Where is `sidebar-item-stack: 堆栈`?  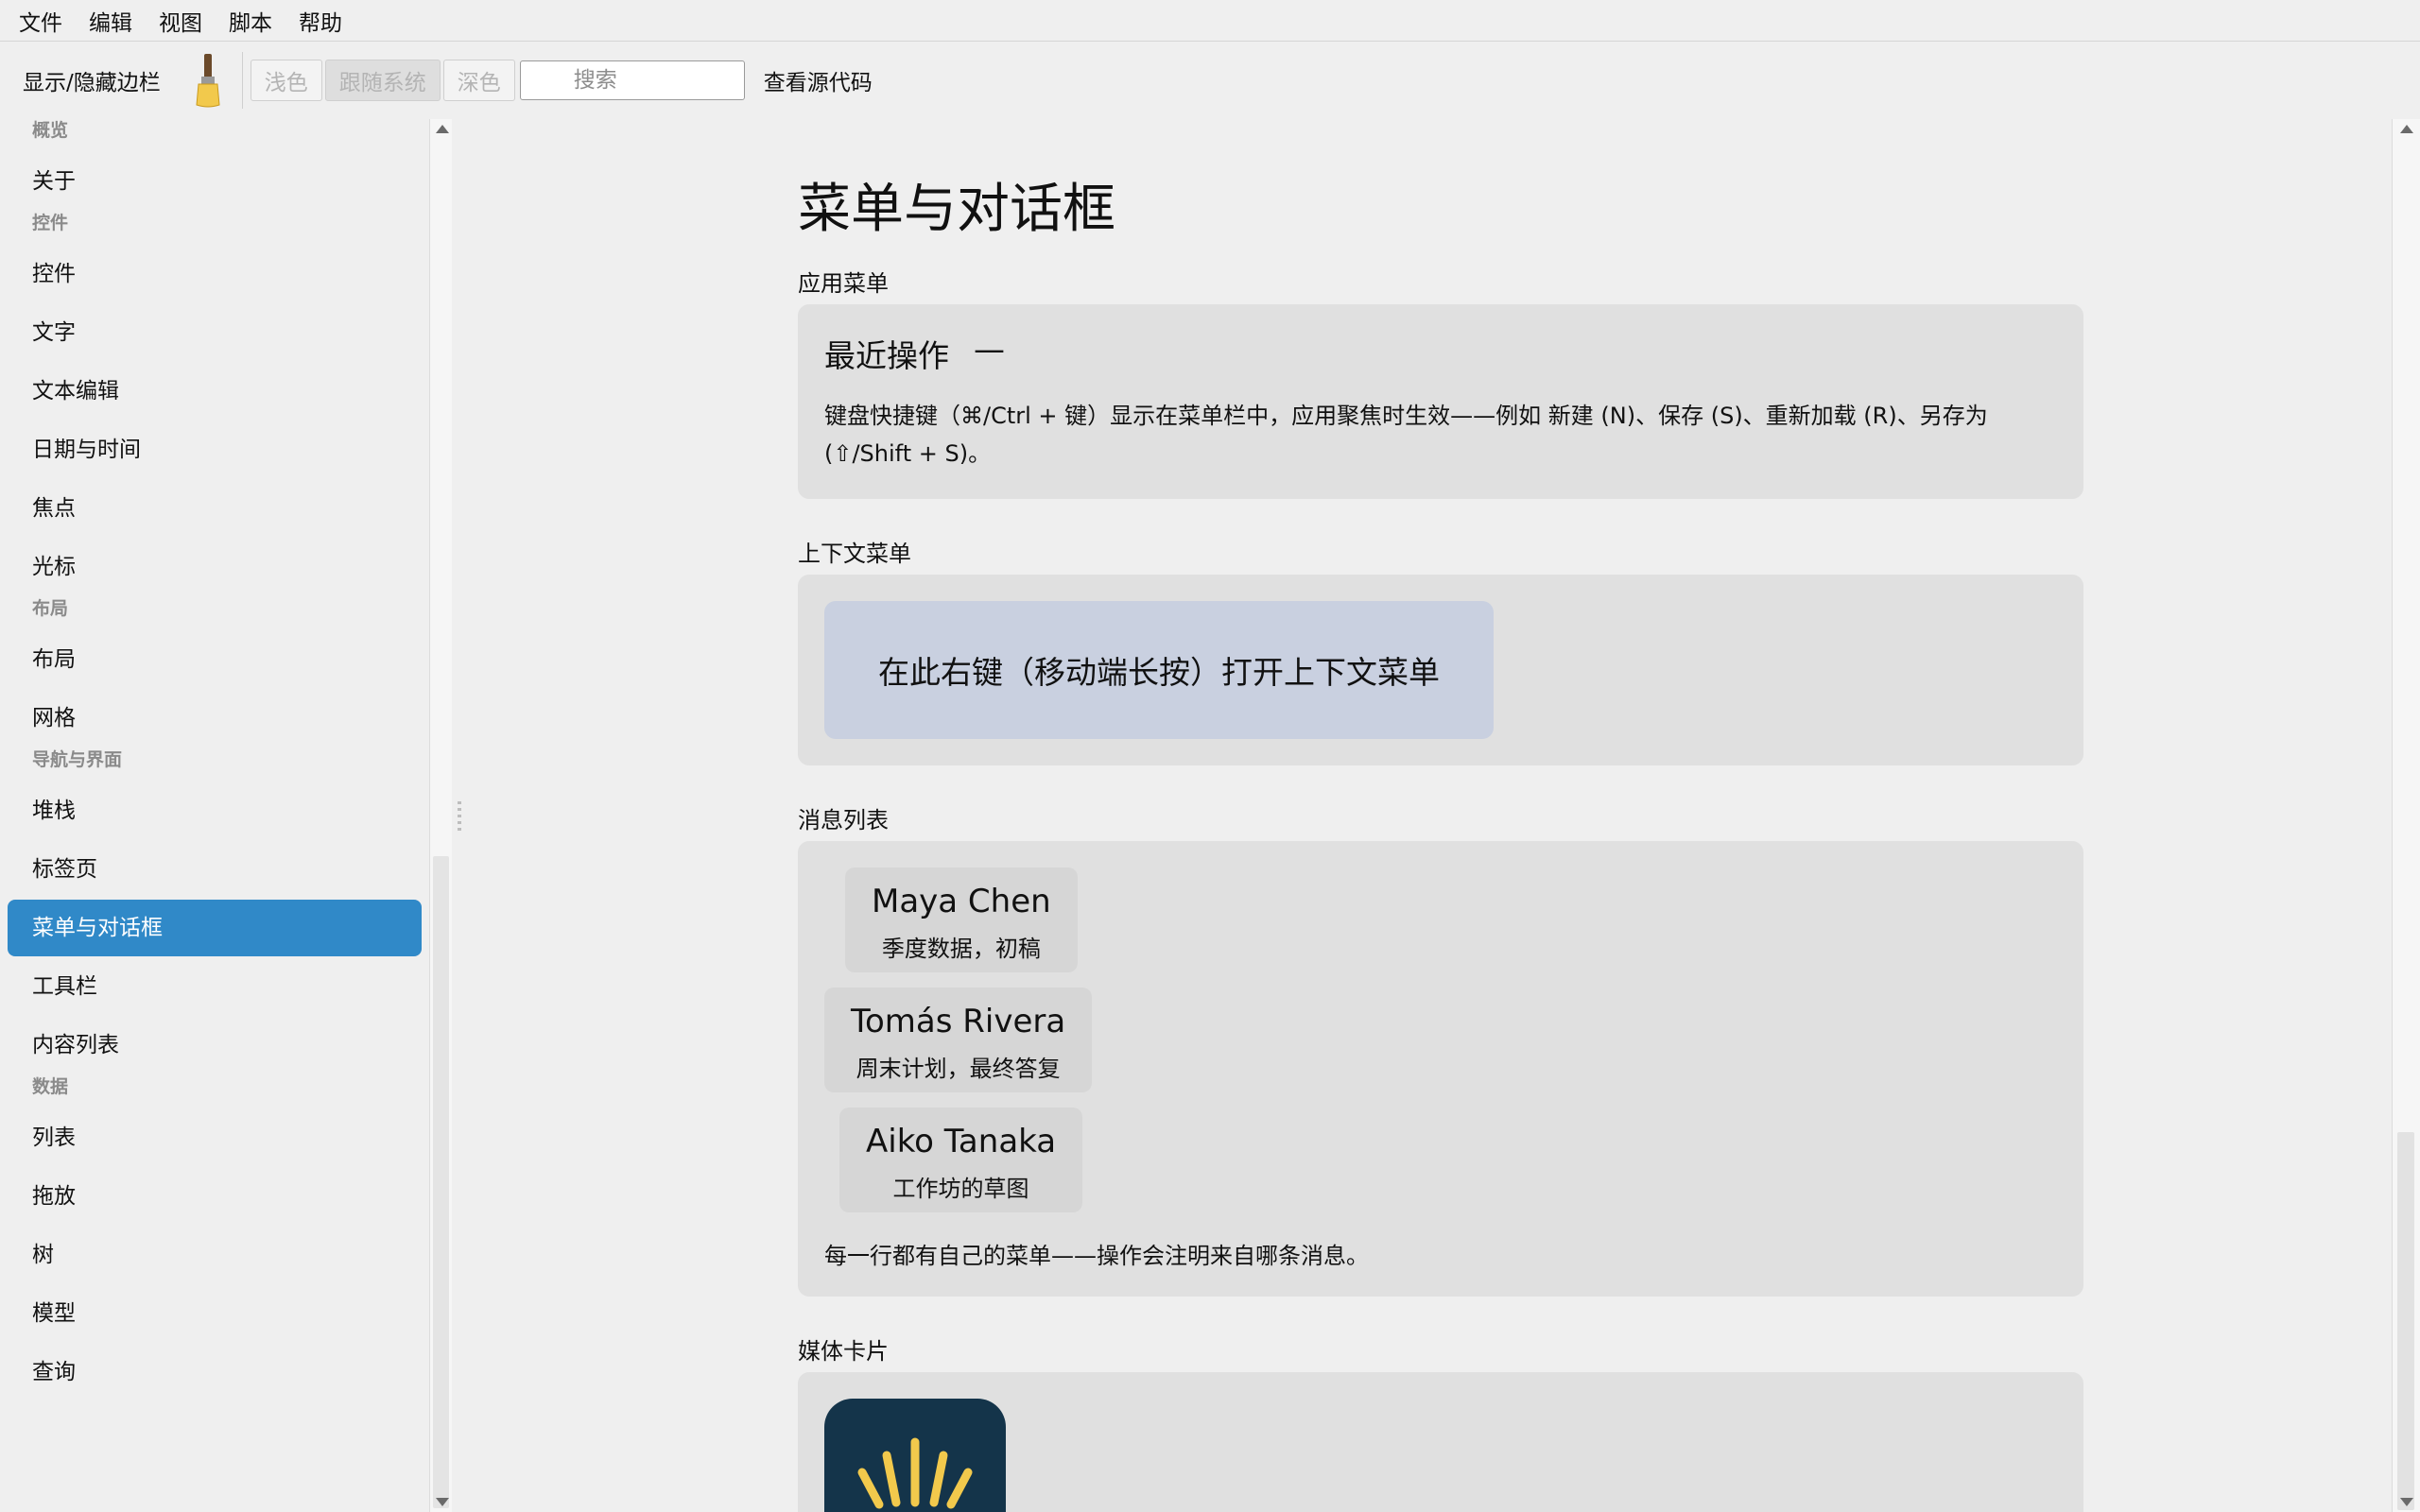 sidebar-item-stack: 堆栈 is located at coordinates (215, 810).